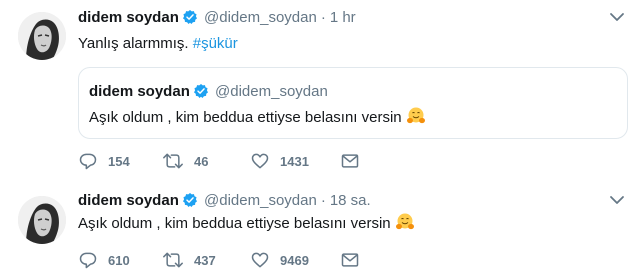  What do you see at coordinates (271, 91) in the screenshot?
I see `quoted-author-handle: @didem_soydan` at bounding box center [271, 91].